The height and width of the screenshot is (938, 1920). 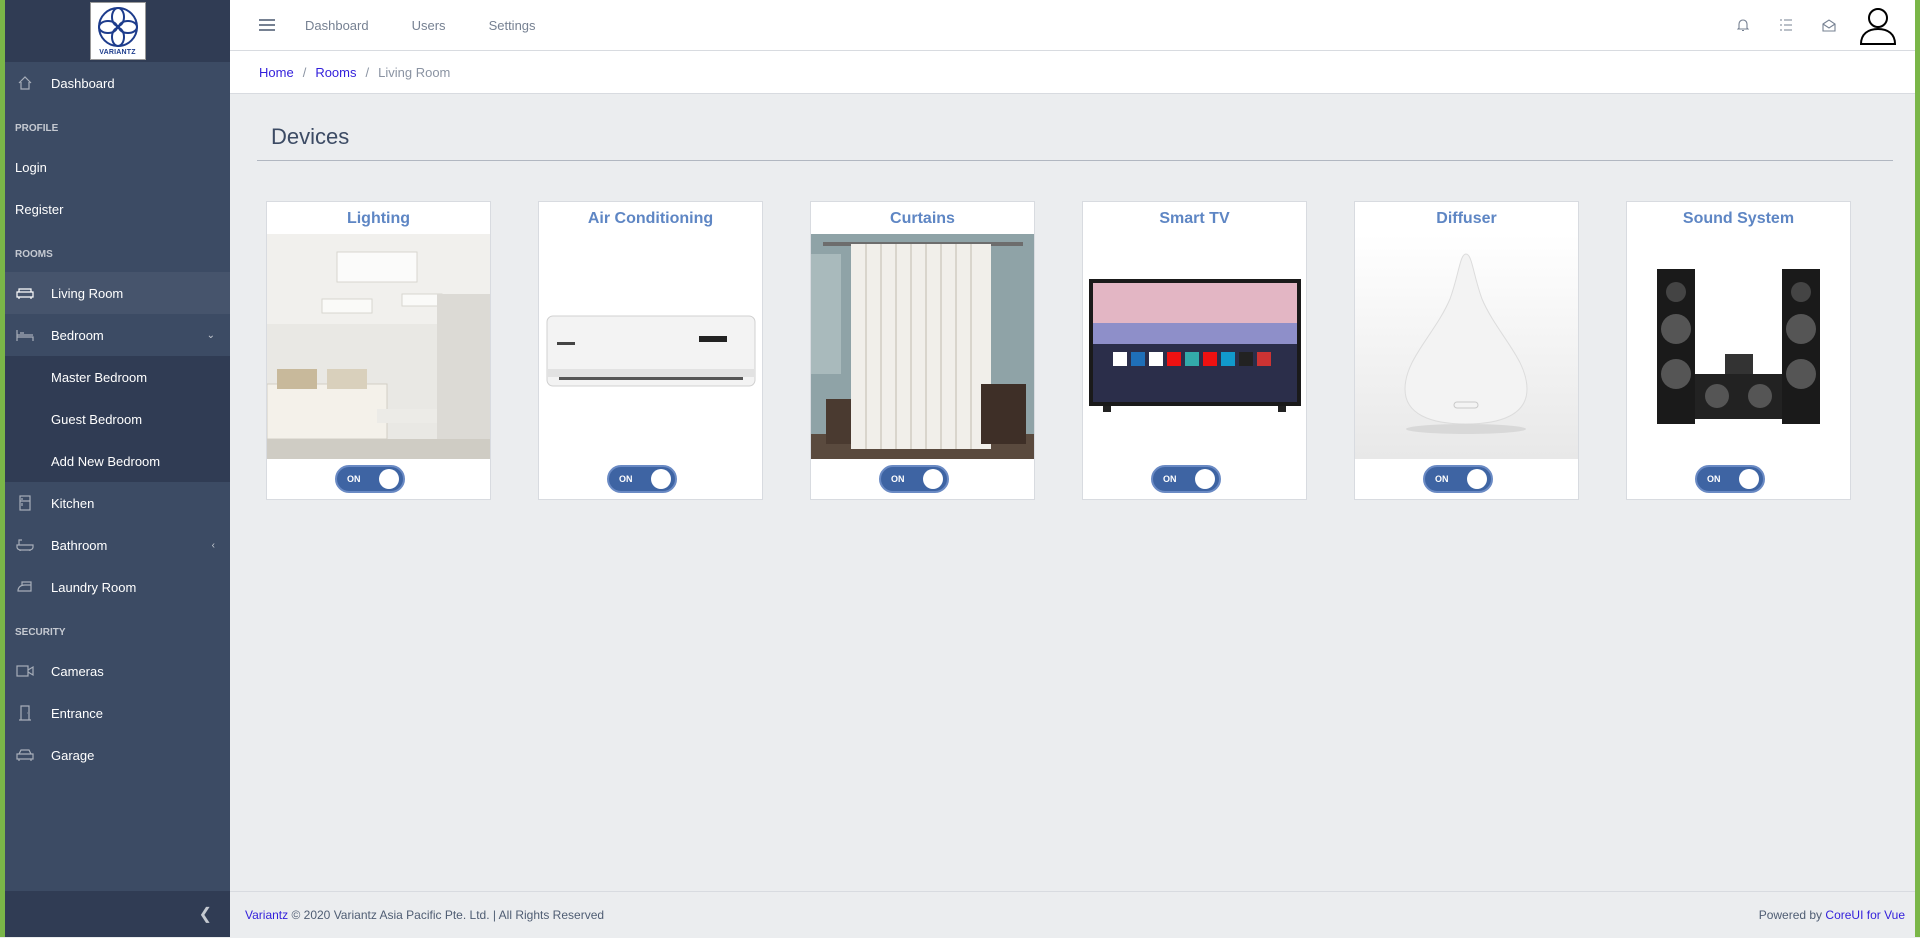 I want to click on device-card-air-conditioning: Air Conditioning ON, so click(x=650, y=350).